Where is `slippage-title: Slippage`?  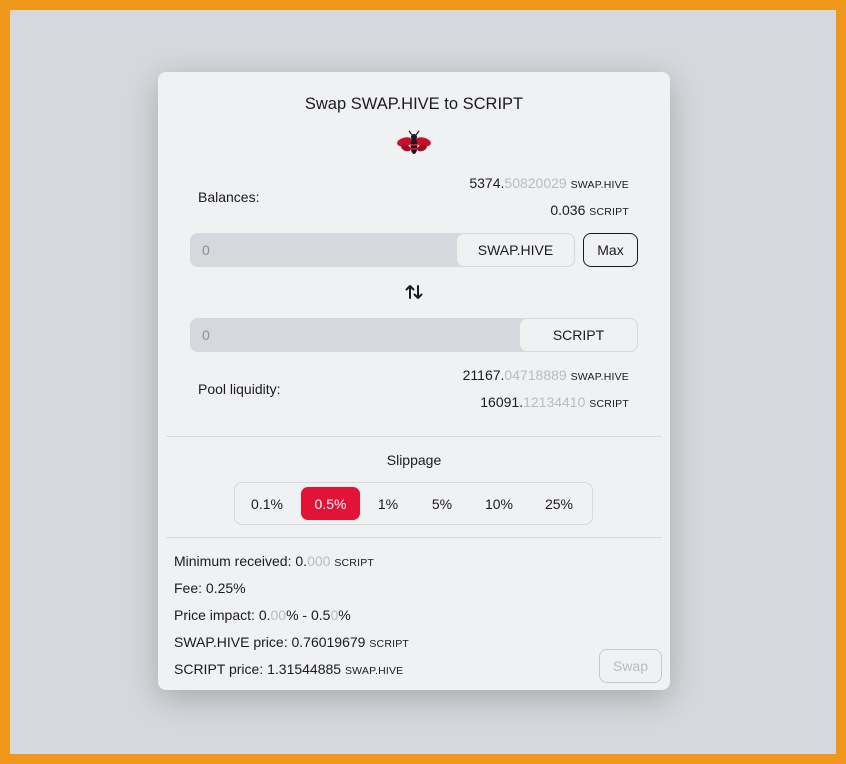
slippage-title: Slippage is located at coordinates (414, 460).